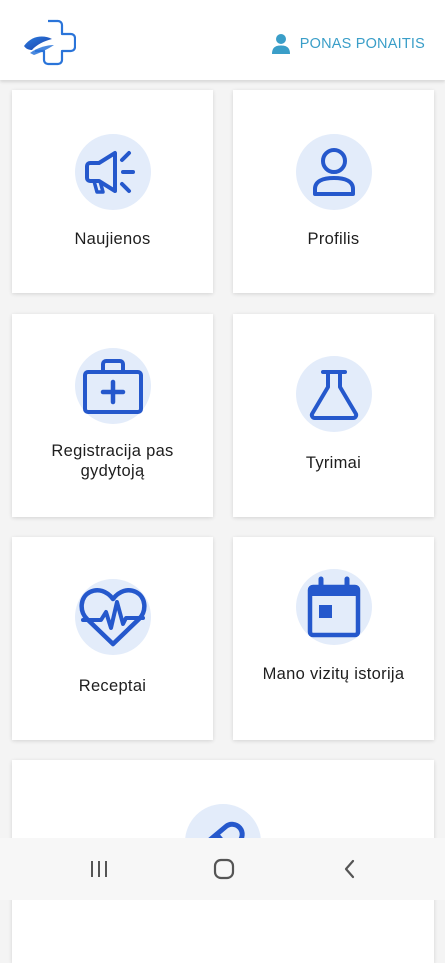 The height and width of the screenshot is (963, 445). I want to click on recent-apps-icon, so click(99, 869).